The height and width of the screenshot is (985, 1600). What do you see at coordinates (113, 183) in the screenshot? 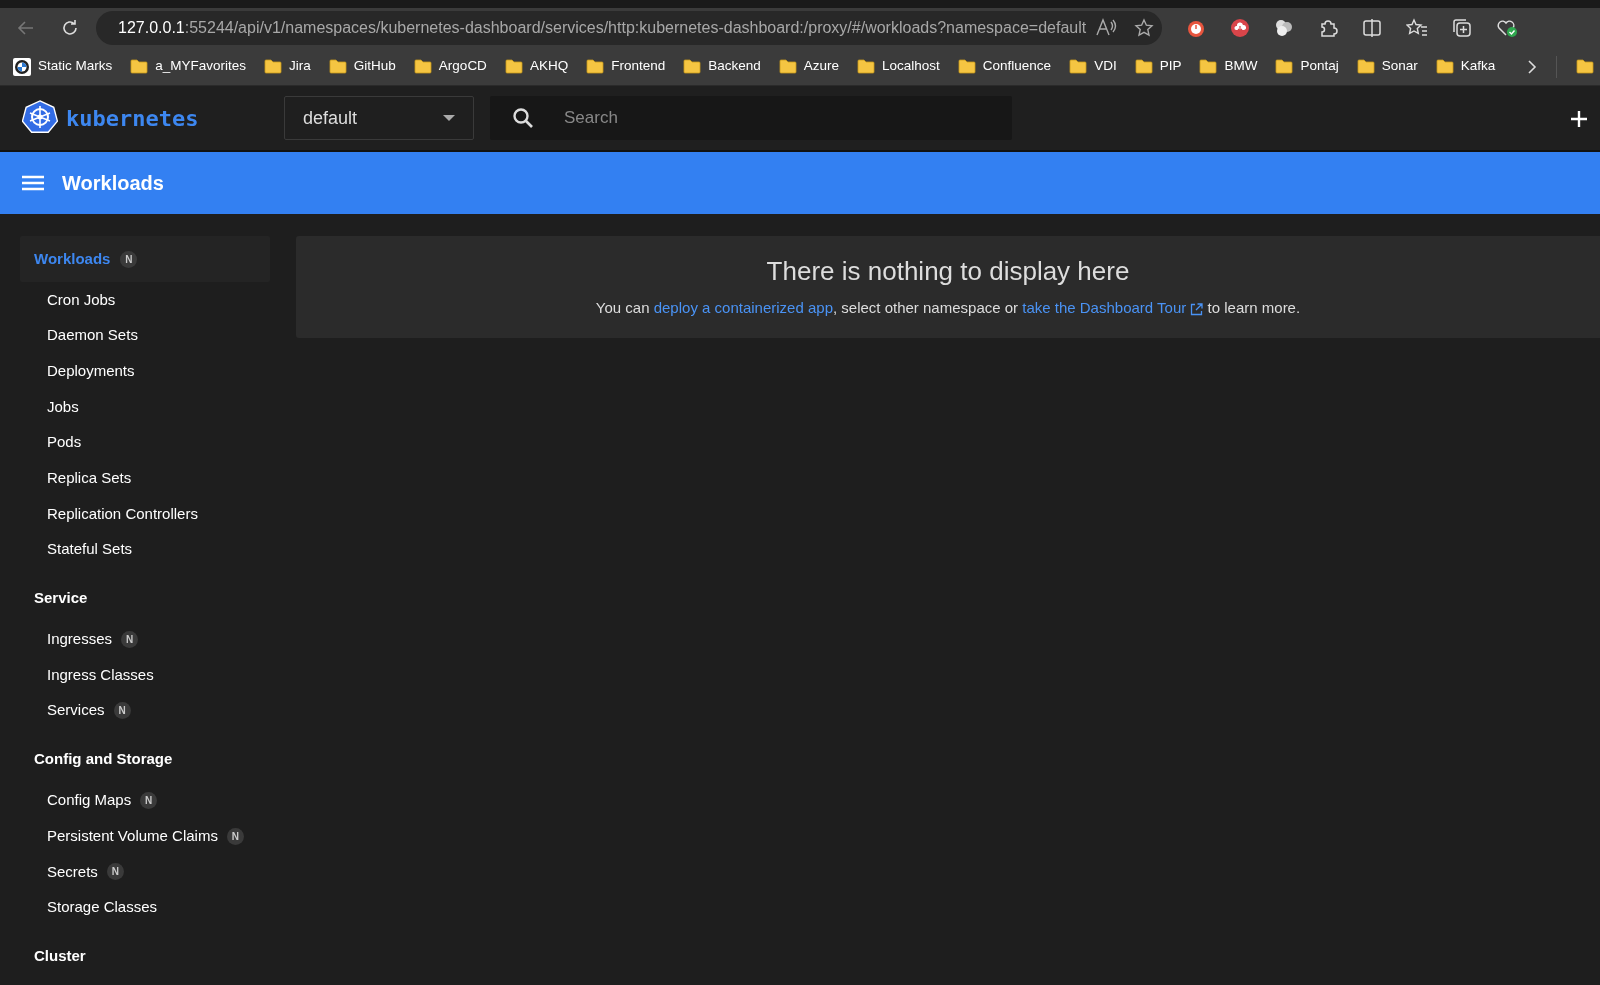
I see `page-title: Workloads` at bounding box center [113, 183].